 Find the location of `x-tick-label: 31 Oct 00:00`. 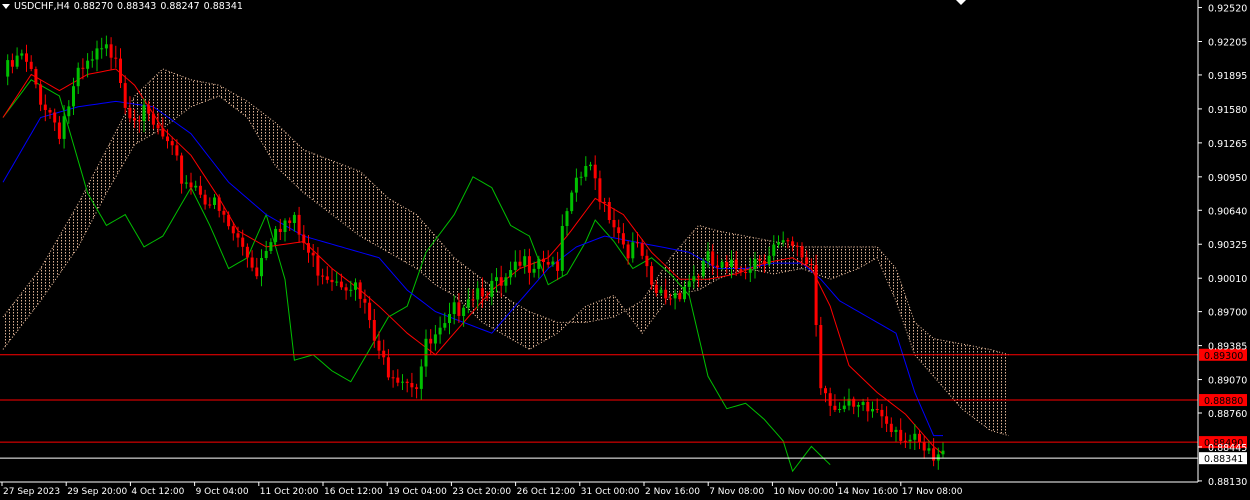

x-tick-label: 31 Oct 00:00 is located at coordinates (610, 492).